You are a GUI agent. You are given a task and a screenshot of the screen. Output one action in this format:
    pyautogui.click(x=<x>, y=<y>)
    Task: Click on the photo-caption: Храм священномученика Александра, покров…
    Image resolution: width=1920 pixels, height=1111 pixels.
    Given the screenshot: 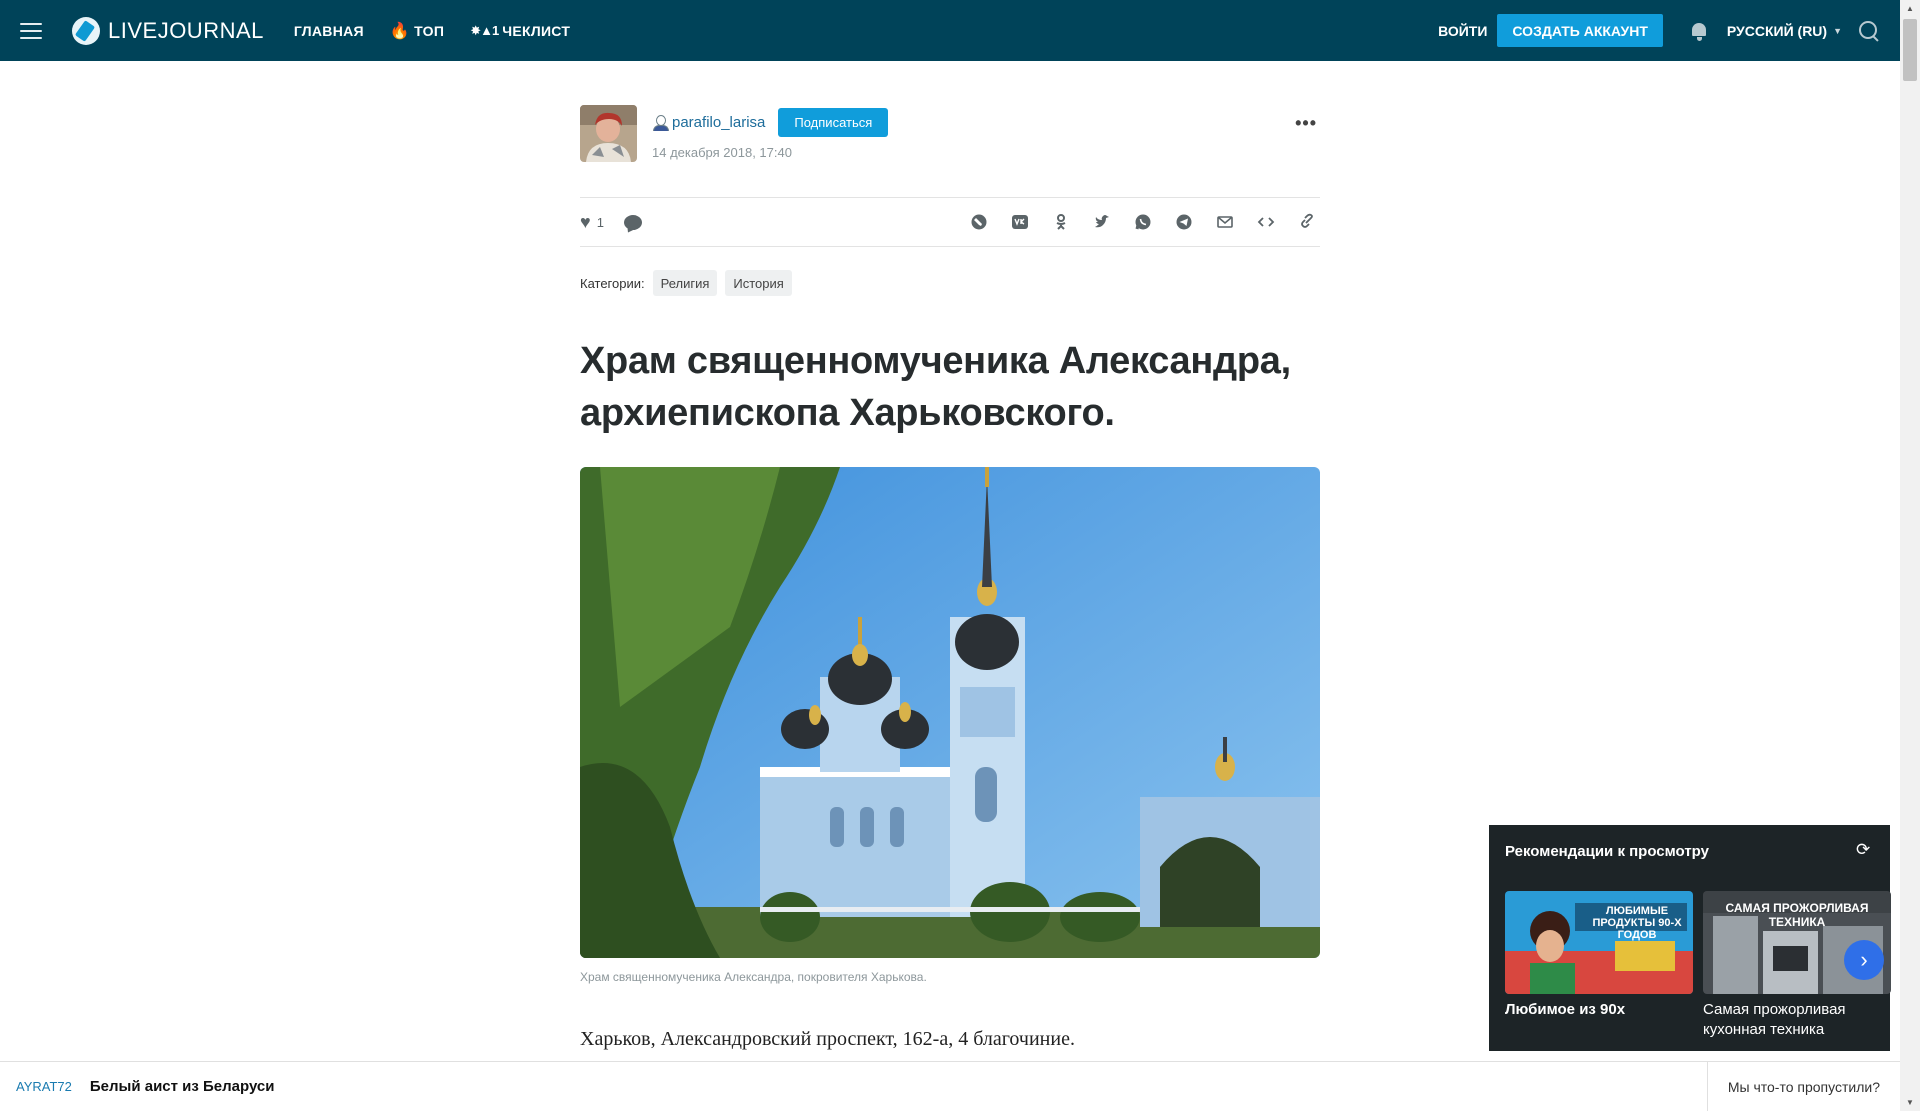 What is the action you would take?
    pyautogui.click(x=753, y=977)
    